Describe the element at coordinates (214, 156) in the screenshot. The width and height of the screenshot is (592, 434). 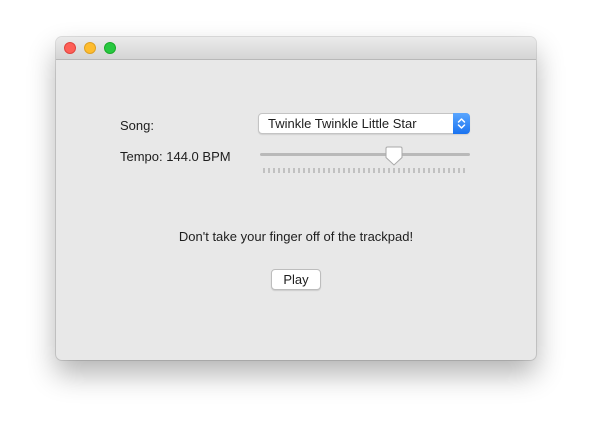
I see `tempo-unit: BPM` at that location.